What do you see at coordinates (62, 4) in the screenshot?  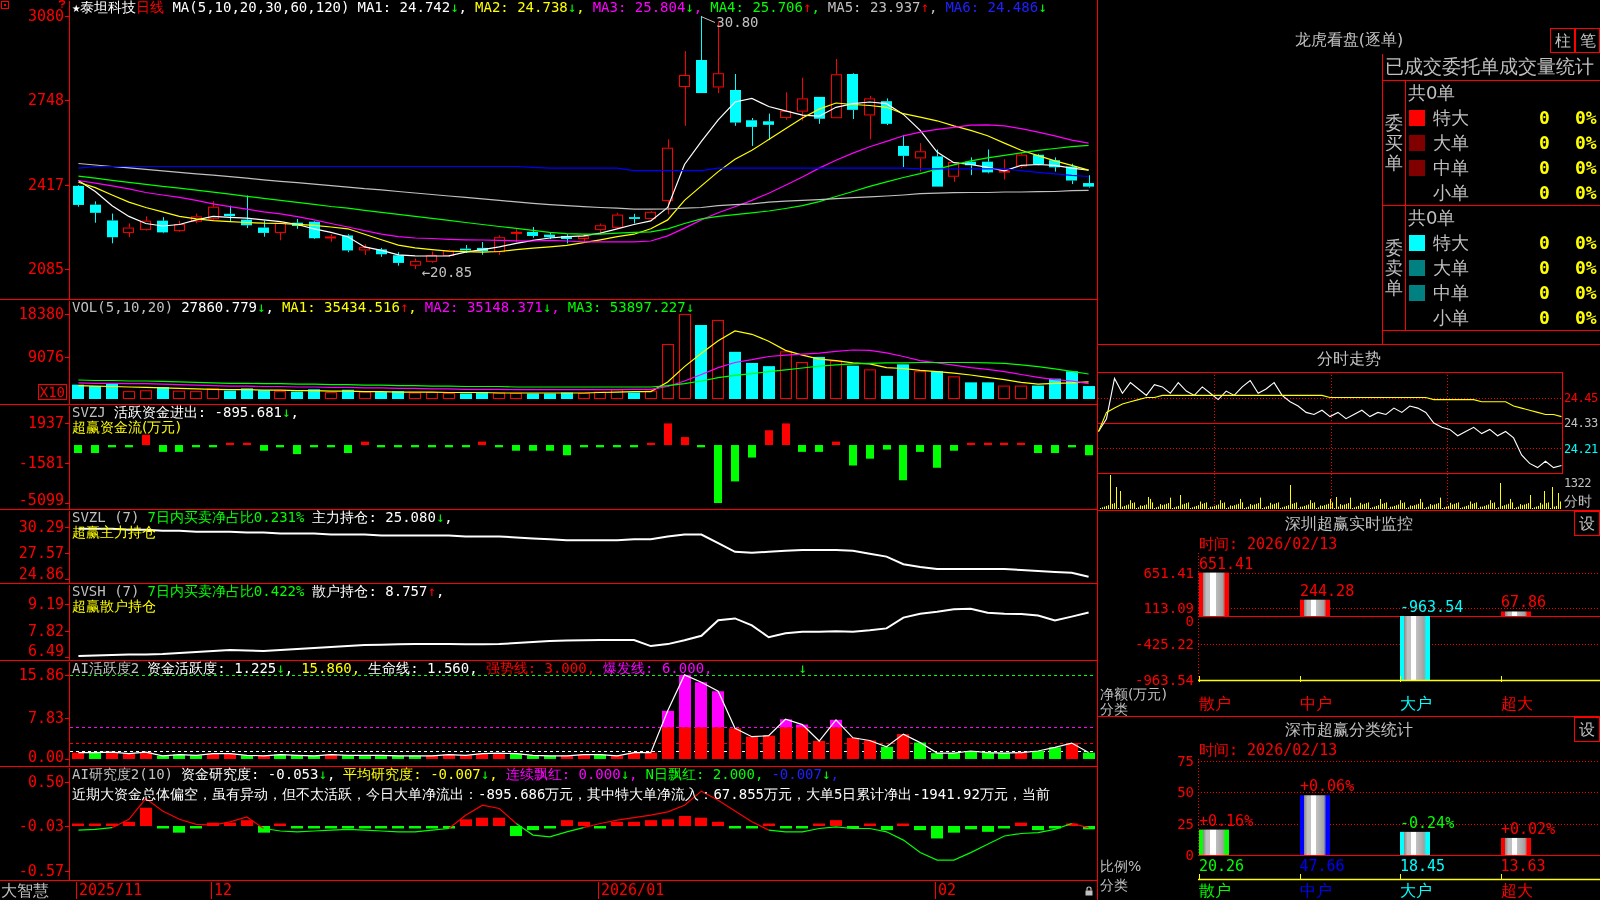 I see `question-icon` at bounding box center [62, 4].